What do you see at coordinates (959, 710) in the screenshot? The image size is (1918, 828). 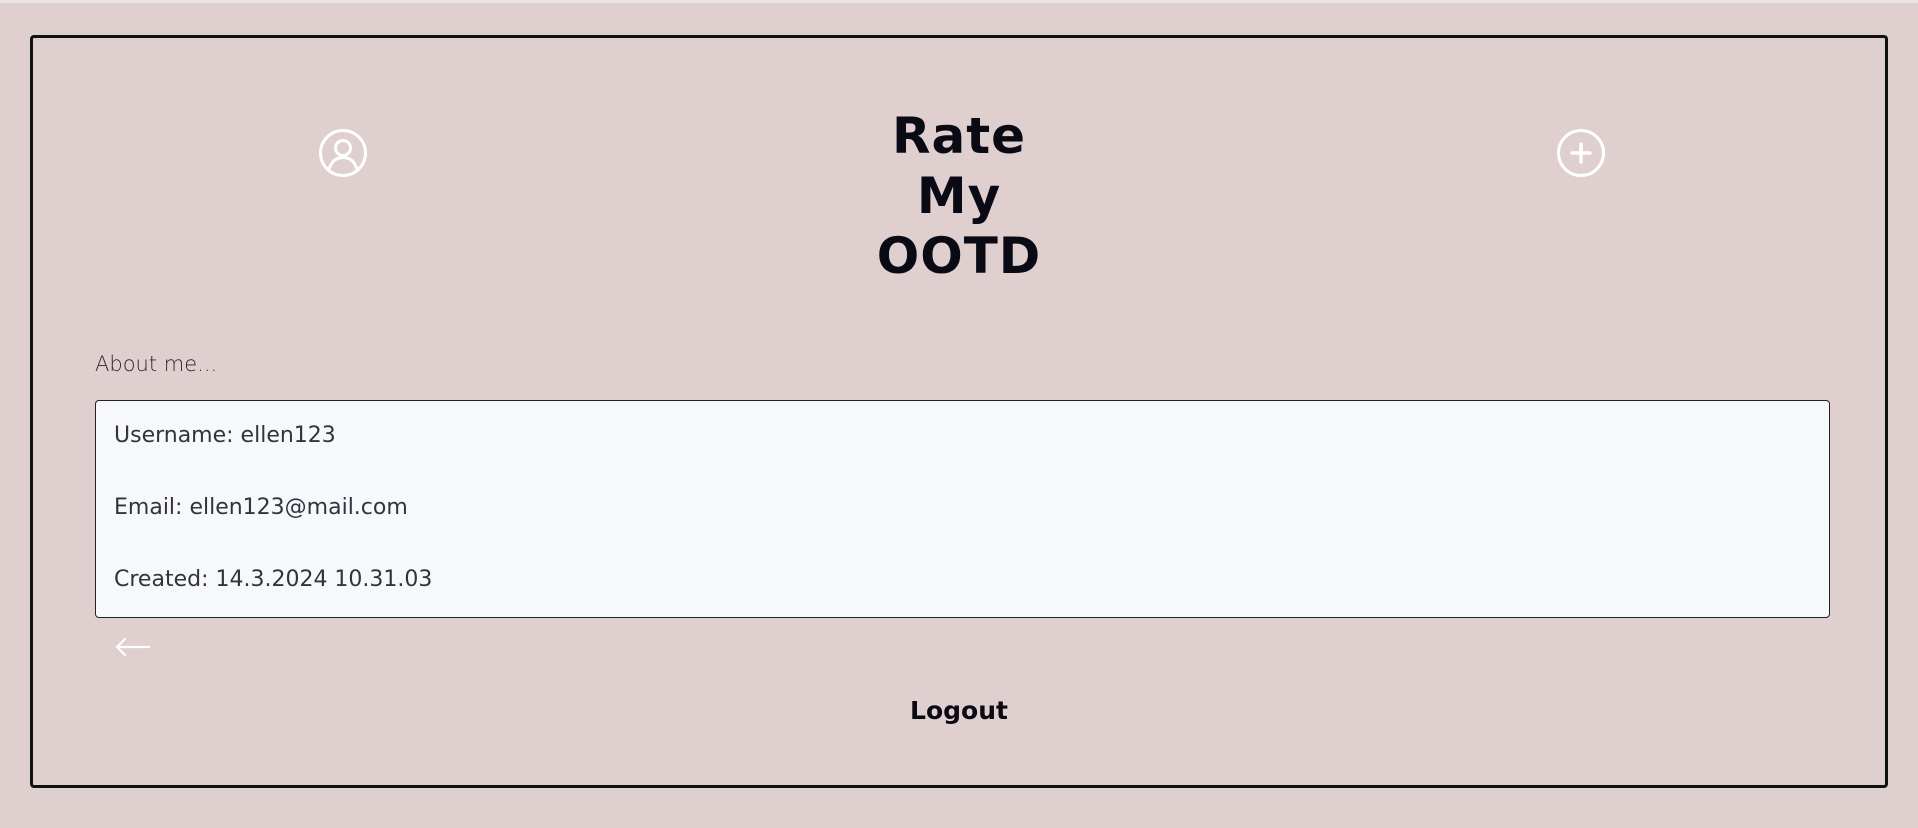 I see `logout-button: Logout` at bounding box center [959, 710].